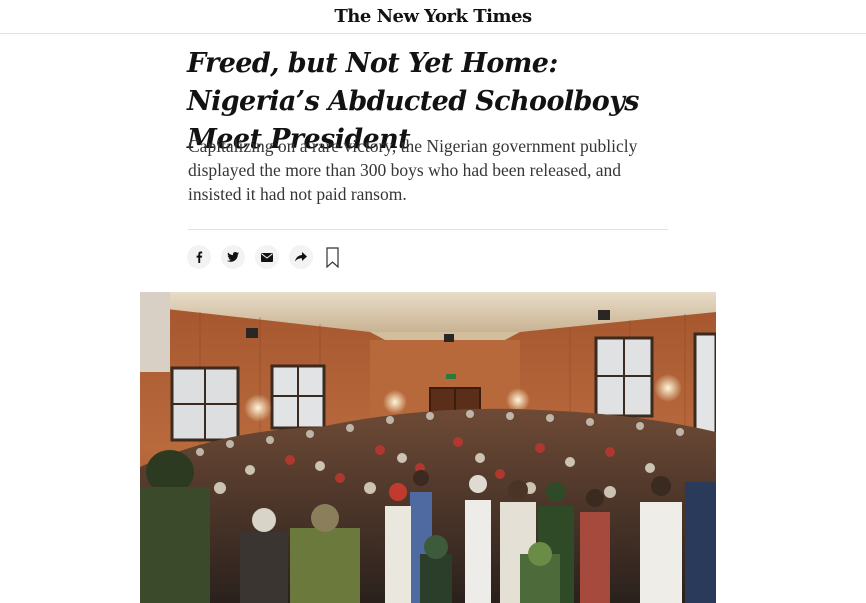  Describe the element at coordinates (428, 229) in the screenshot. I see `divider` at that location.